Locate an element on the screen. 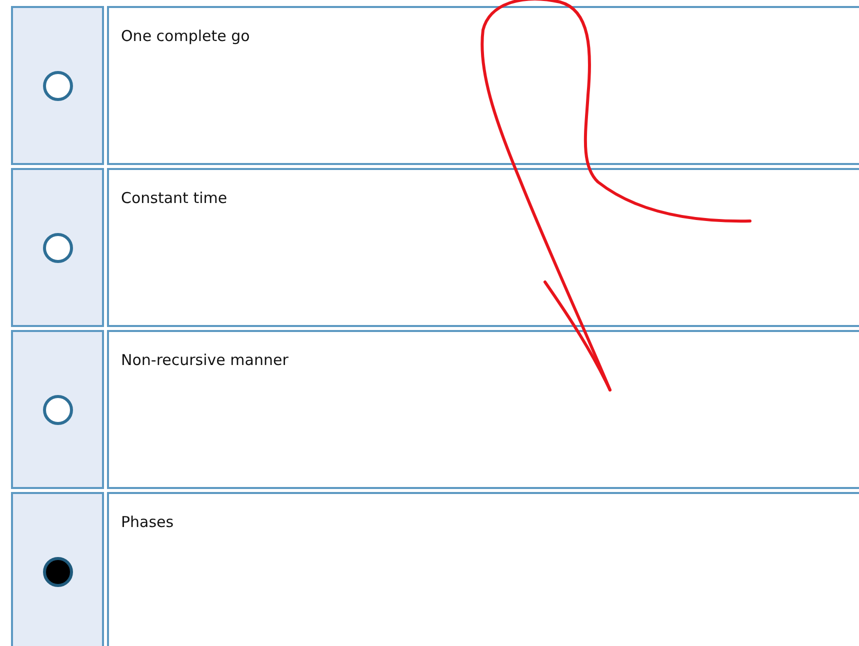 Image resolution: width=859 pixels, height=646 pixels. option-label: Phases is located at coordinates (147, 522).